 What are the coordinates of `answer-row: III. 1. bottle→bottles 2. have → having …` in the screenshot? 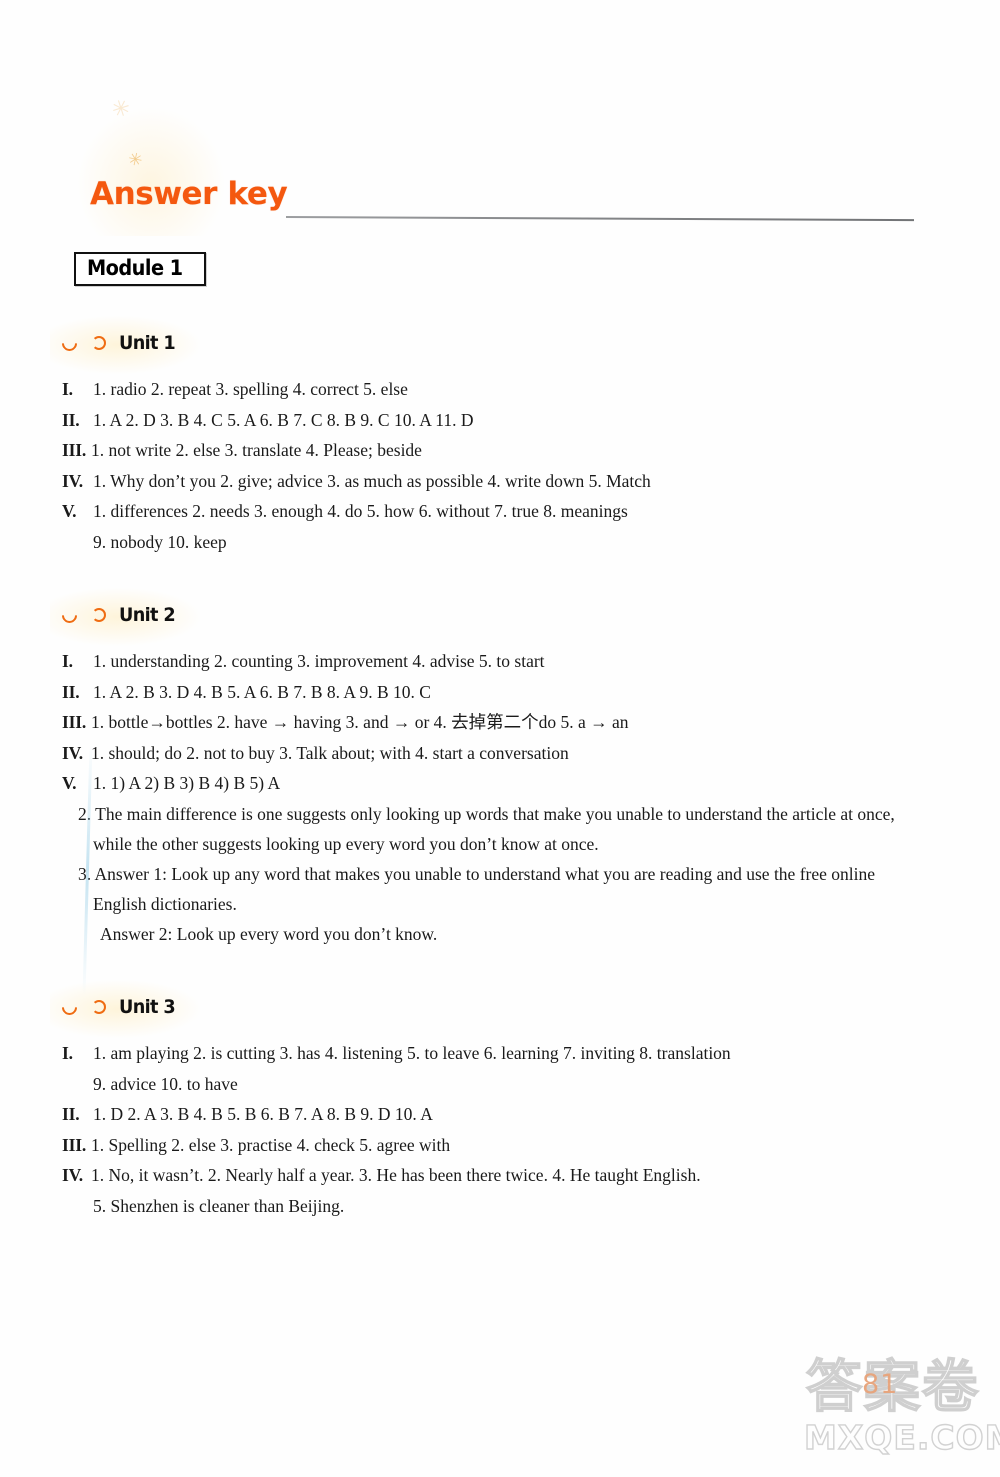 It's located at (502, 722).